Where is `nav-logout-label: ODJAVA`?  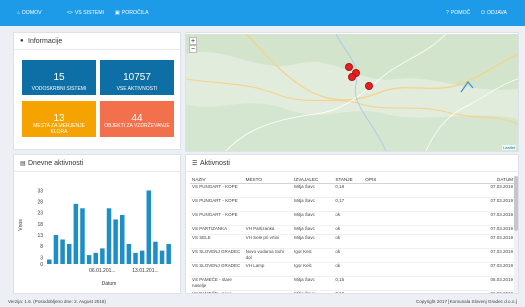
nav-logout-label: ODJAVA is located at coordinates (496, 13).